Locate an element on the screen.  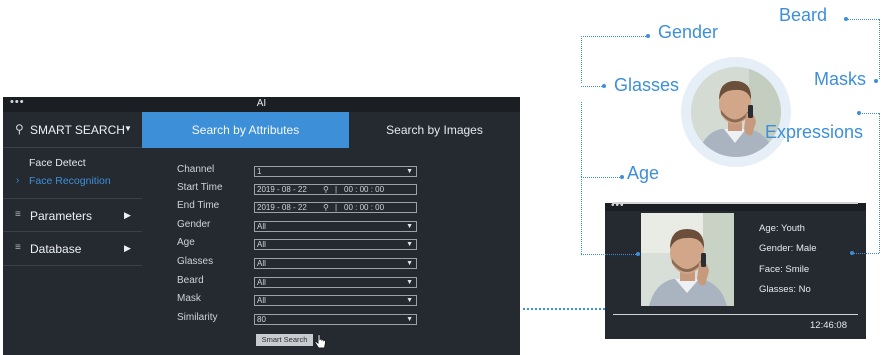
smart-search-menu: ⚲ SMART SEARCH ▼ is located at coordinates (72, 130).